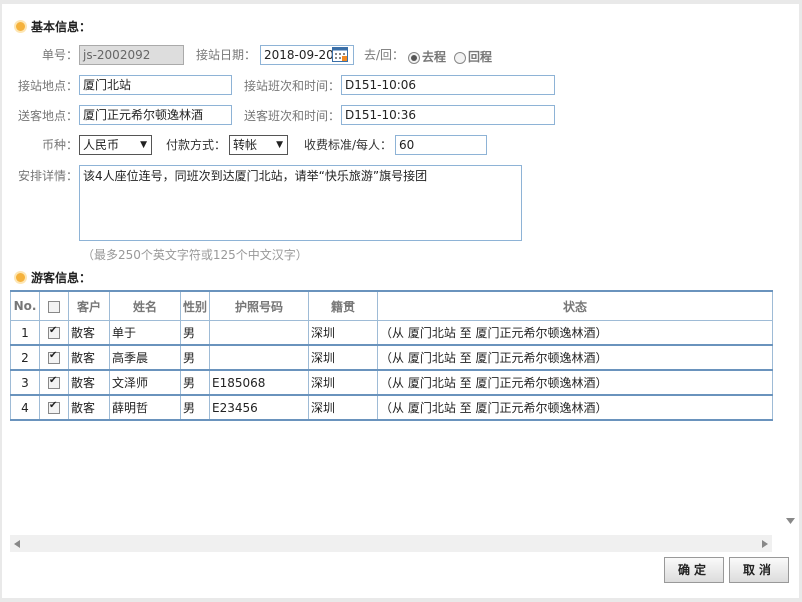 This screenshot has width=802, height=602. What do you see at coordinates (25, 357) in the screenshot?
I see `row-no: 2` at bounding box center [25, 357].